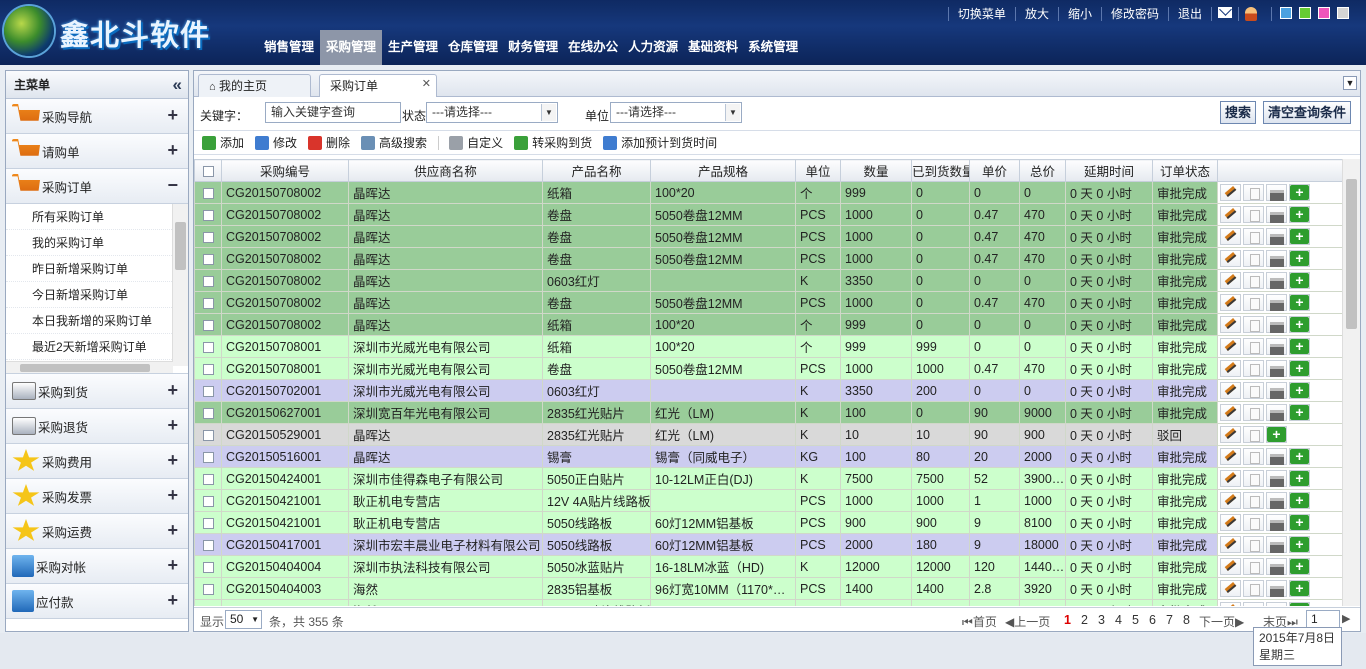 The height and width of the screenshot is (669, 1366). What do you see at coordinates (1067, 620) in the screenshot?
I see `page-number-1: 1` at bounding box center [1067, 620].